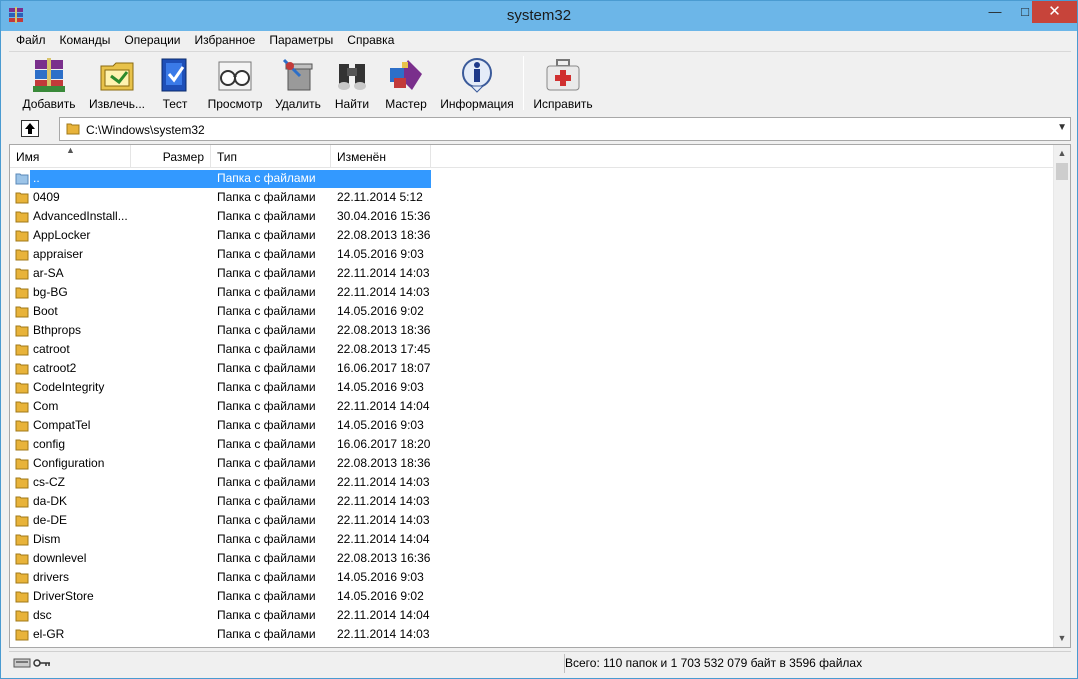 The width and height of the screenshot is (1078, 679). Describe the element at coordinates (532, 330) in the screenshot. I see `table-row: Bthprops Папка с файлами 22.08.2013 18:36` at that location.